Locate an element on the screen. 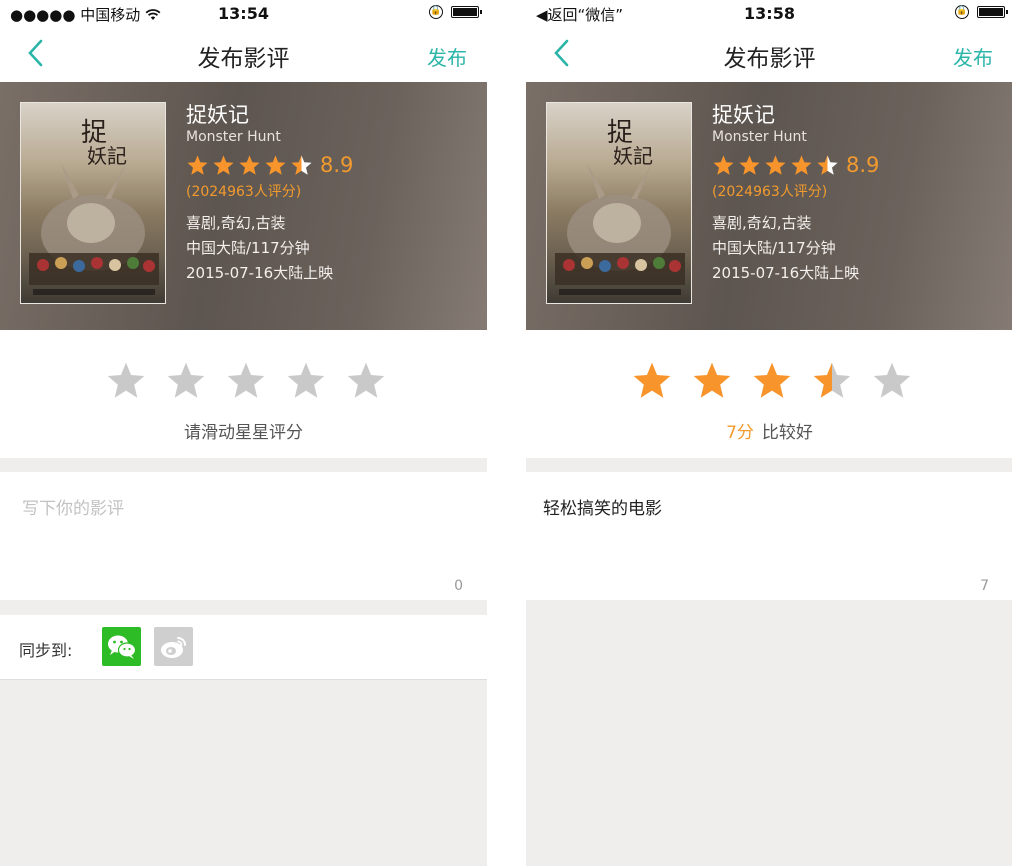 The width and height of the screenshot is (1012, 866). status-bar: ◀返回“微信” 13:58 🔒 is located at coordinates (769, 13).